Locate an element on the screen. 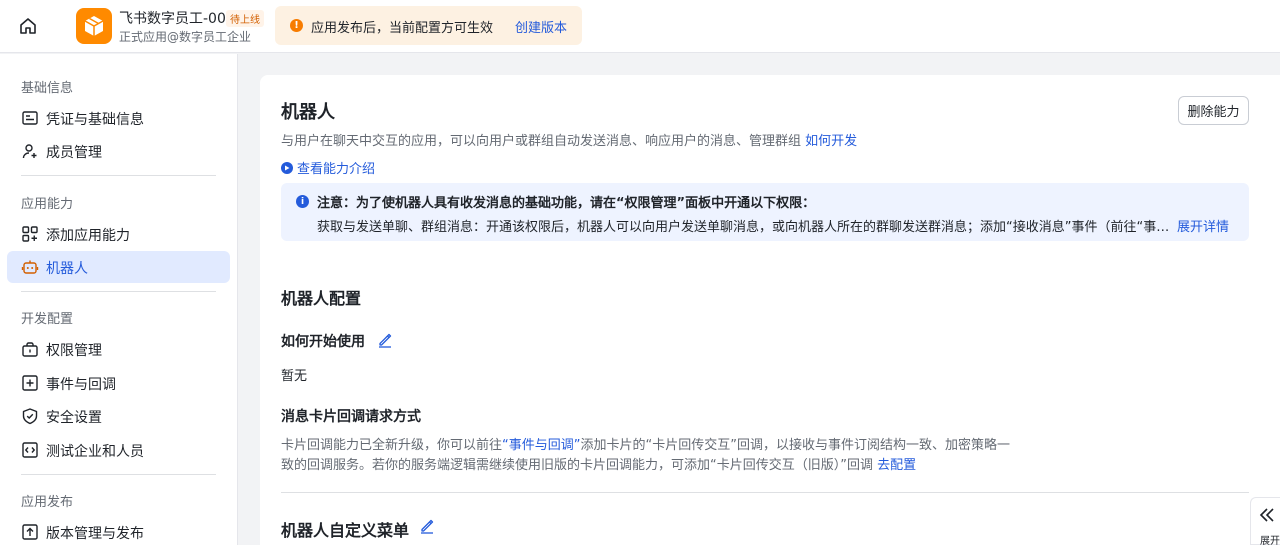 The height and width of the screenshot is (545, 1280). sidebar-item-label: 成员管理 is located at coordinates (74, 153).